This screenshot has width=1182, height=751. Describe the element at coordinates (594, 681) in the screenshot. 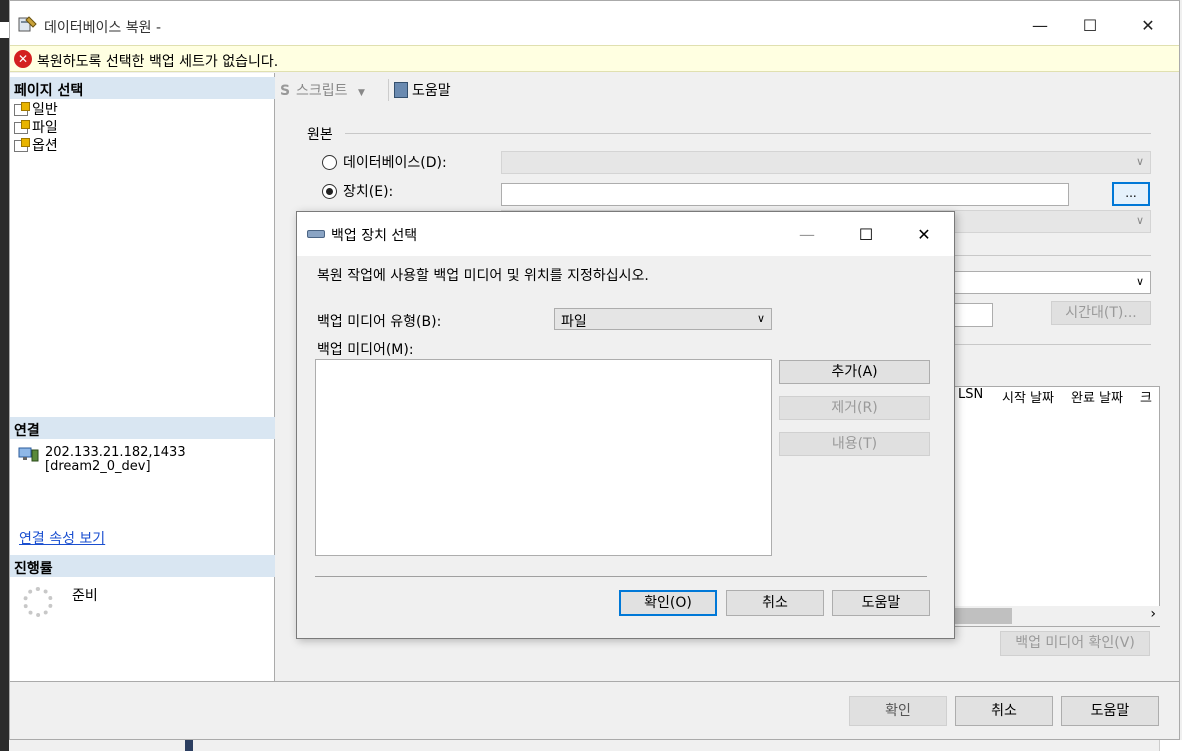

I see `footer-separator` at that location.